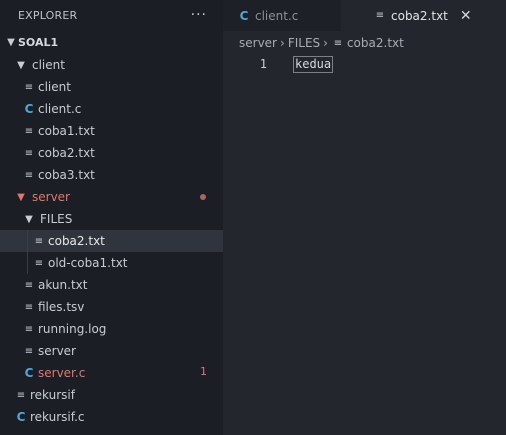 The image size is (506, 435). What do you see at coordinates (111, 241) in the screenshot?
I see `tree-file-files-coba2: ≡ coba2.txt` at bounding box center [111, 241].